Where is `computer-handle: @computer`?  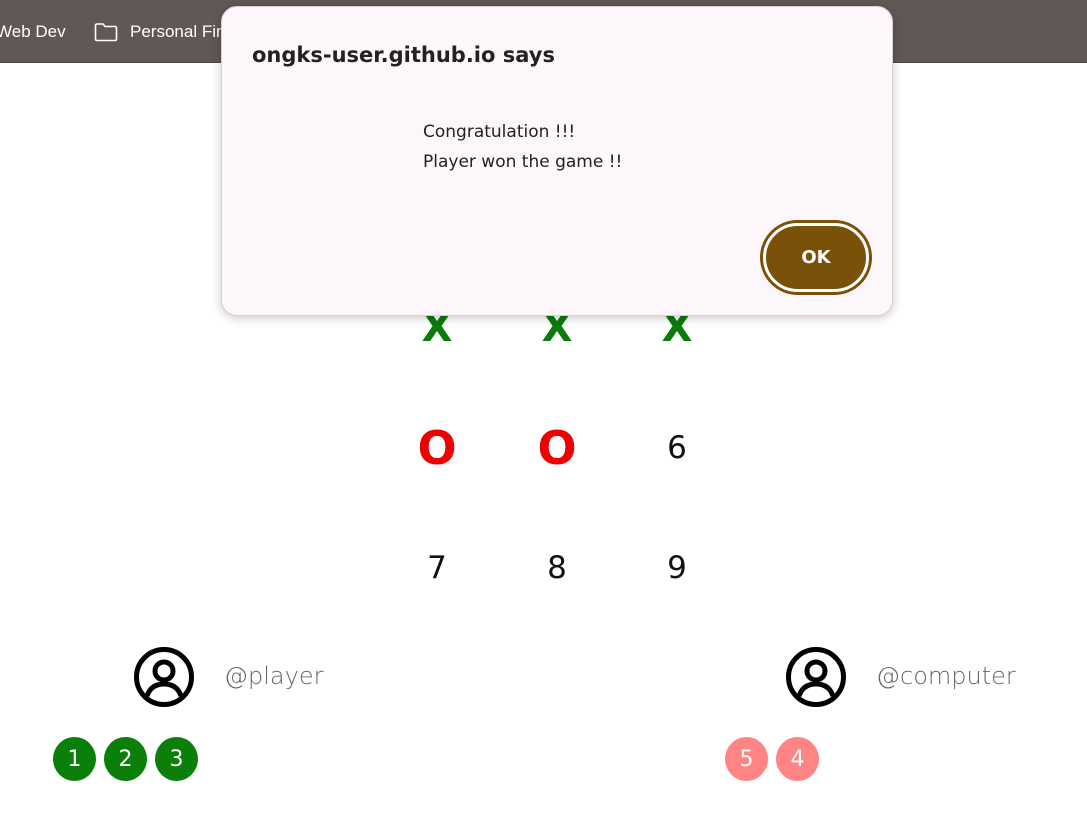 computer-handle: @computer is located at coordinates (946, 676).